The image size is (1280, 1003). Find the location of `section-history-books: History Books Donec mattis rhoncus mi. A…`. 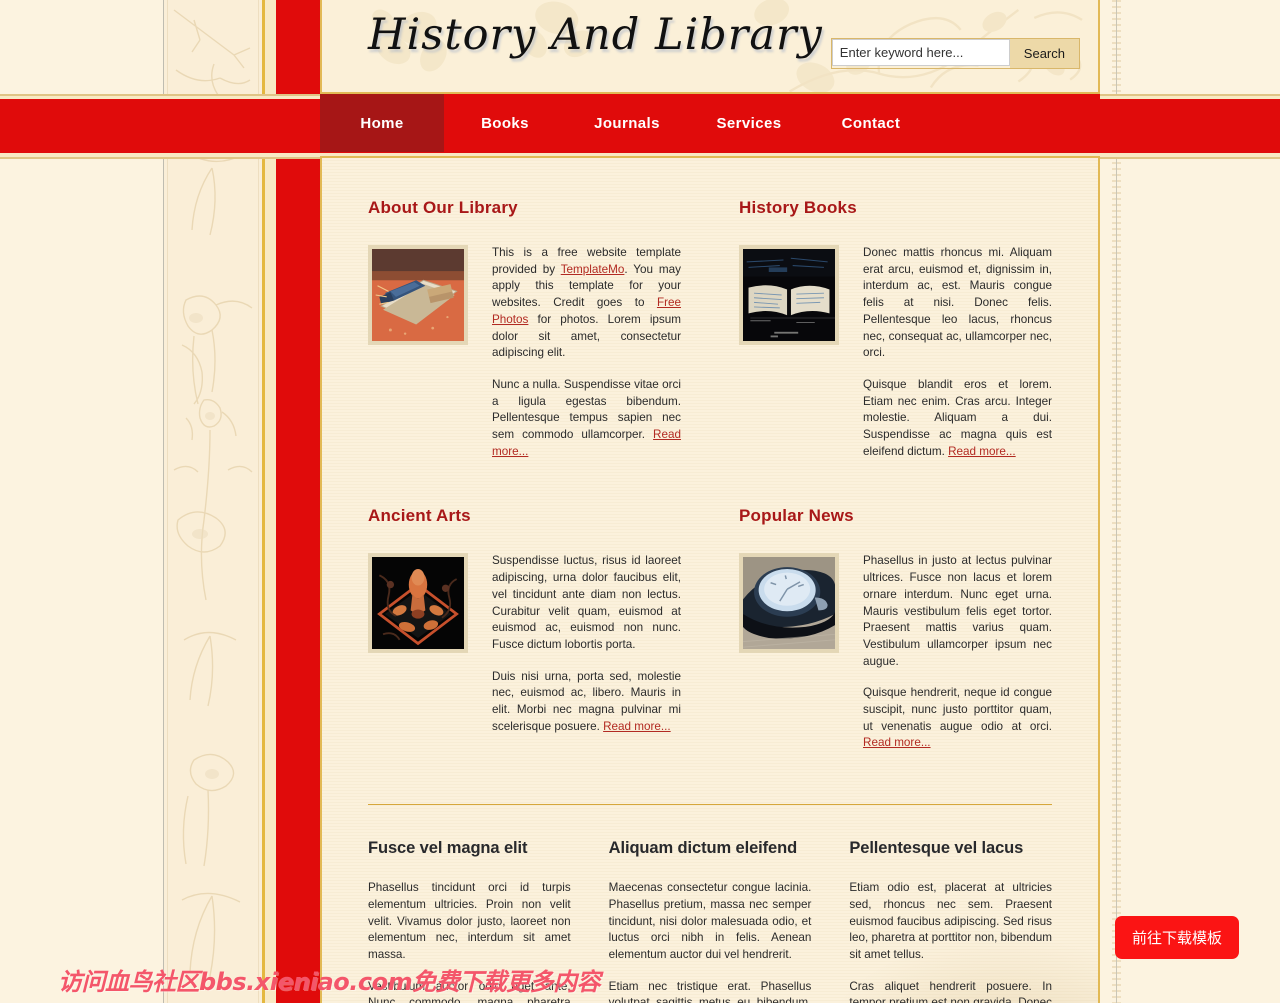

section-history-books: History Books Donec mattis rhoncus mi. A… is located at coordinates (895, 329).